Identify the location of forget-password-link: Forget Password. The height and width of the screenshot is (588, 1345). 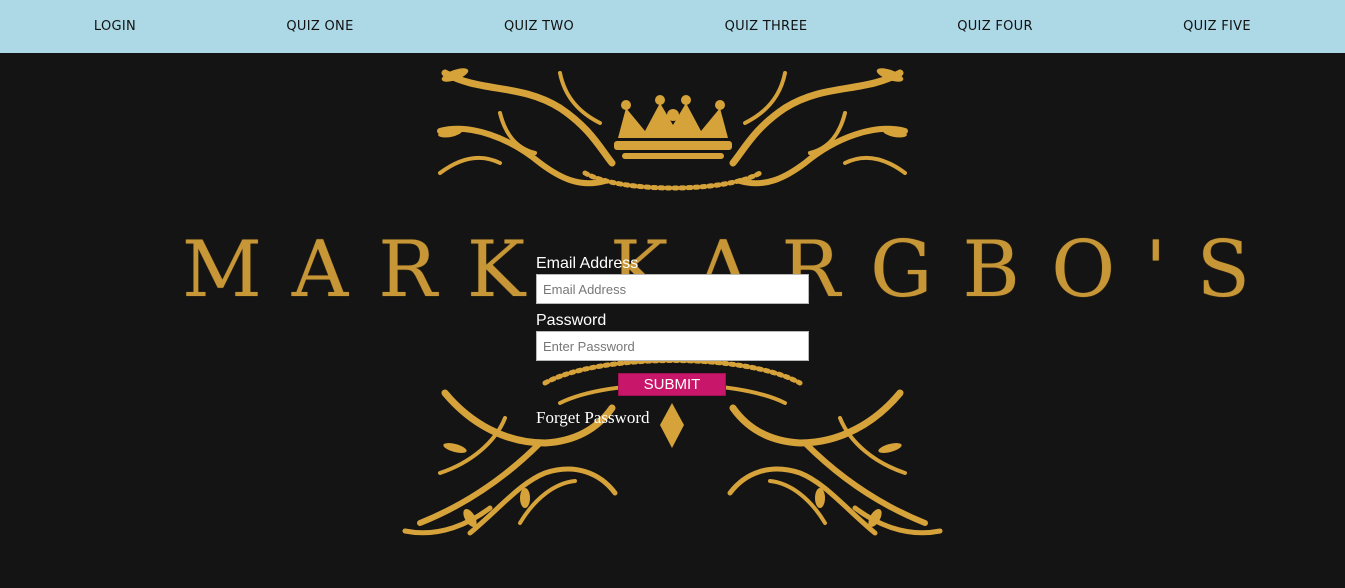
(593, 418).